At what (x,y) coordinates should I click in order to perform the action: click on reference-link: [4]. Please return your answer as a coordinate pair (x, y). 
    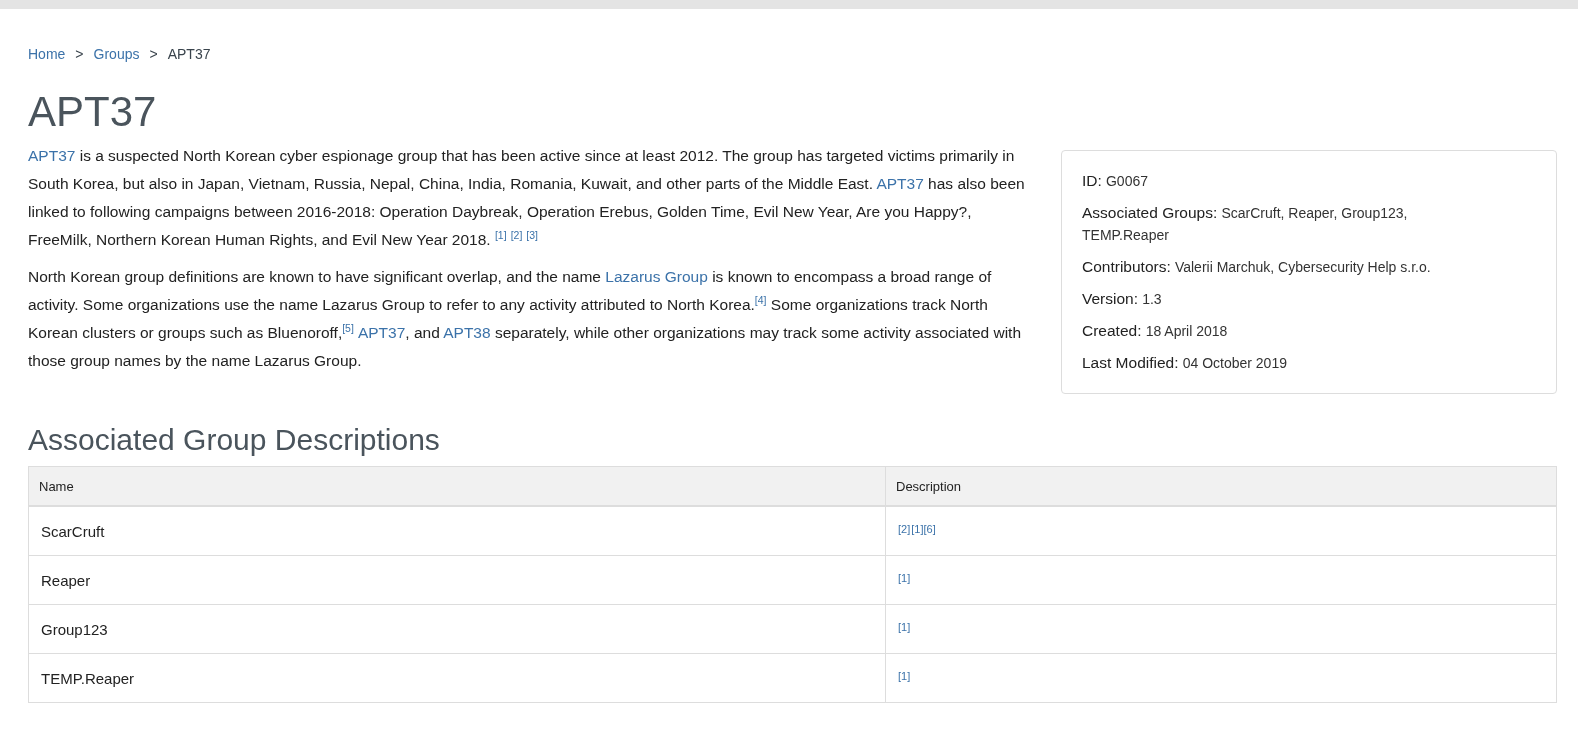
    Looking at the image, I should click on (760, 299).